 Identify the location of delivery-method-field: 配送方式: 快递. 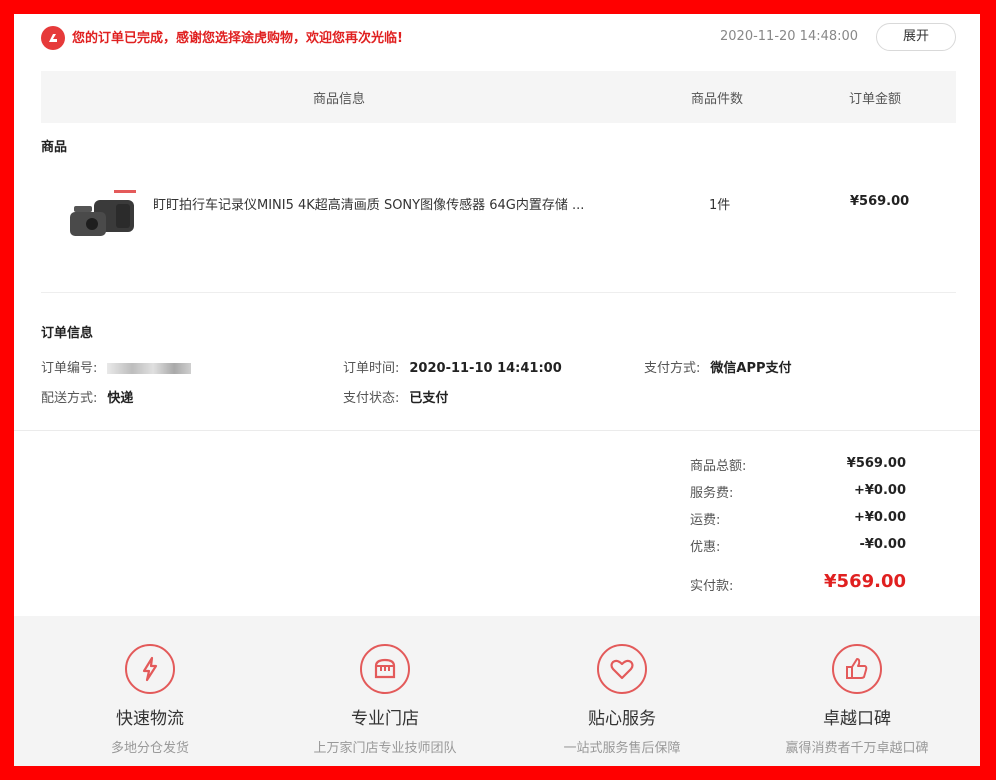
(87, 396).